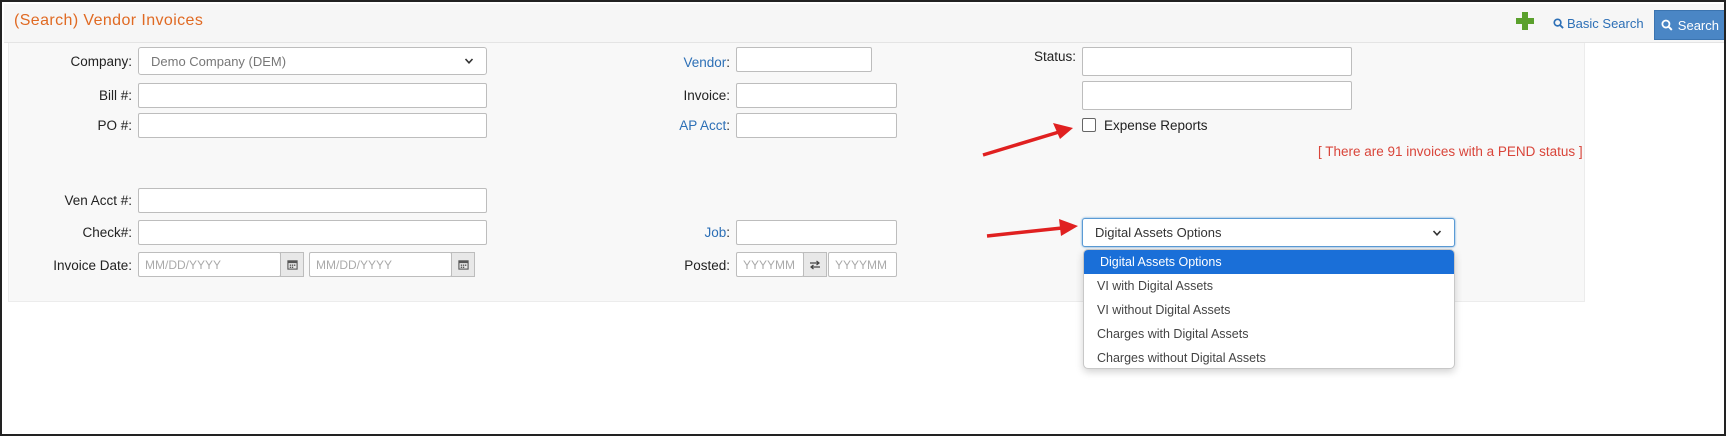 The image size is (1726, 436). Describe the element at coordinates (707, 265) in the screenshot. I see `posted-label: Posted:` at that location.